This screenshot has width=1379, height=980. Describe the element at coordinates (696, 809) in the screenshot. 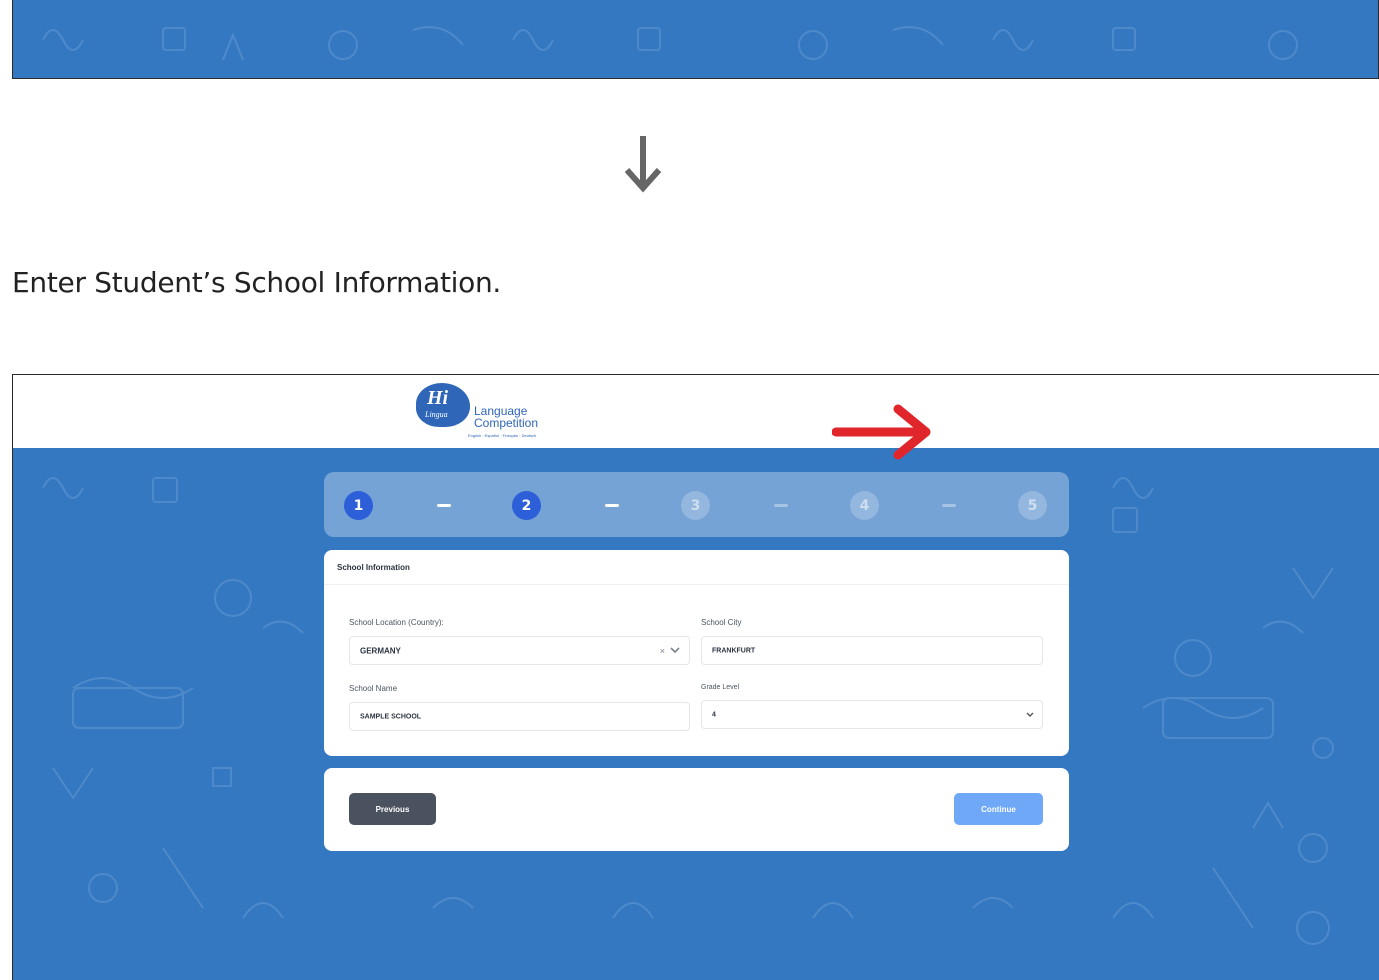

I see `navigation-card: Previous Continue` at that location.